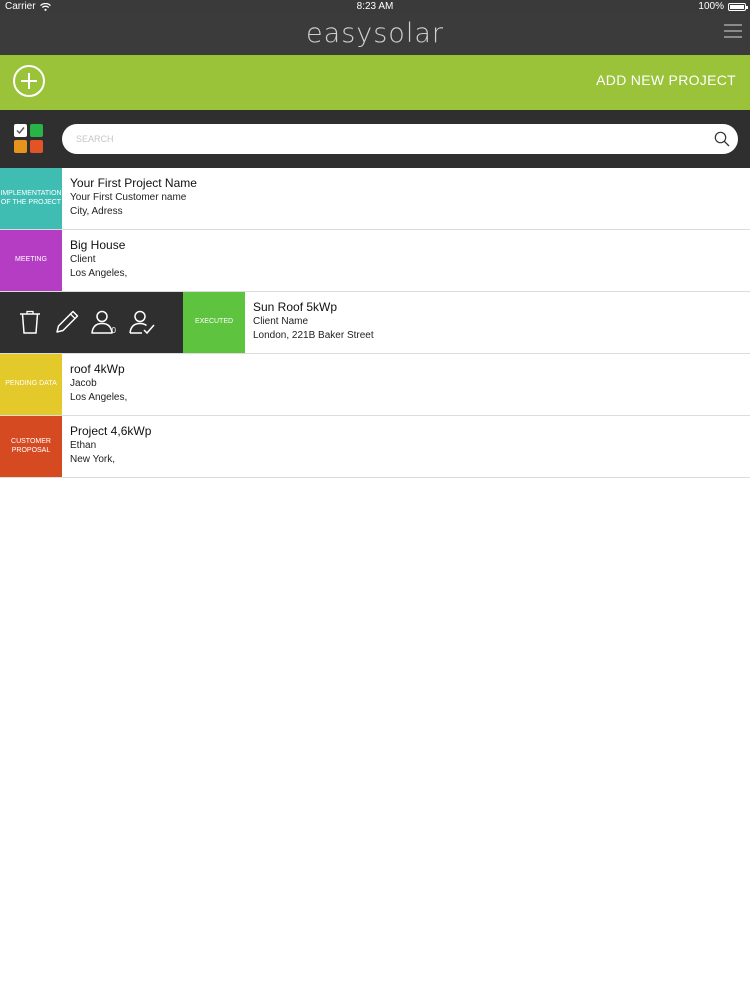  Describe the element at coordinates (97, 369) in the screenshot. I see `project-name: roof 4kWp` at that location.